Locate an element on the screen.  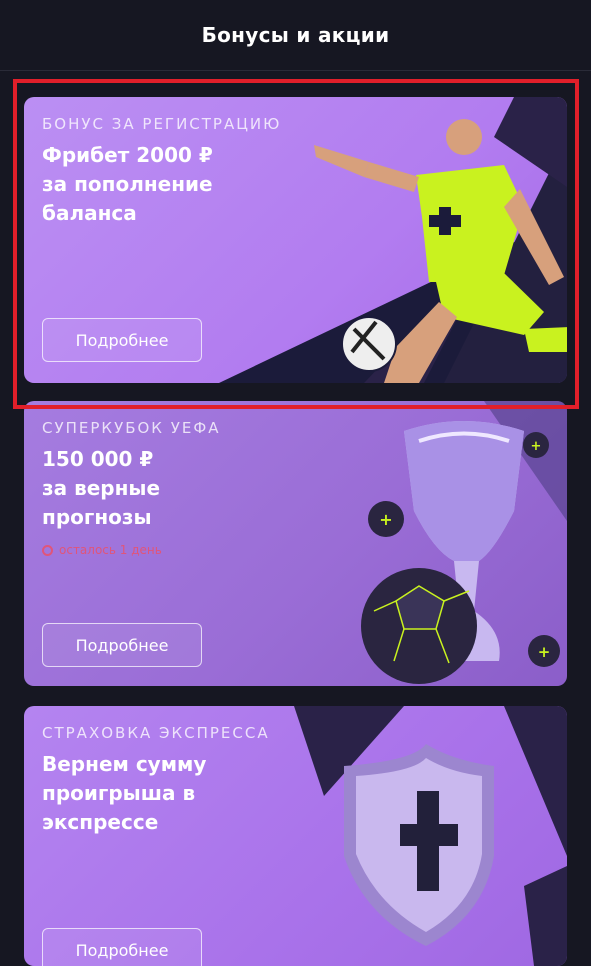
clock-icon is located at coordinates (47, 550).